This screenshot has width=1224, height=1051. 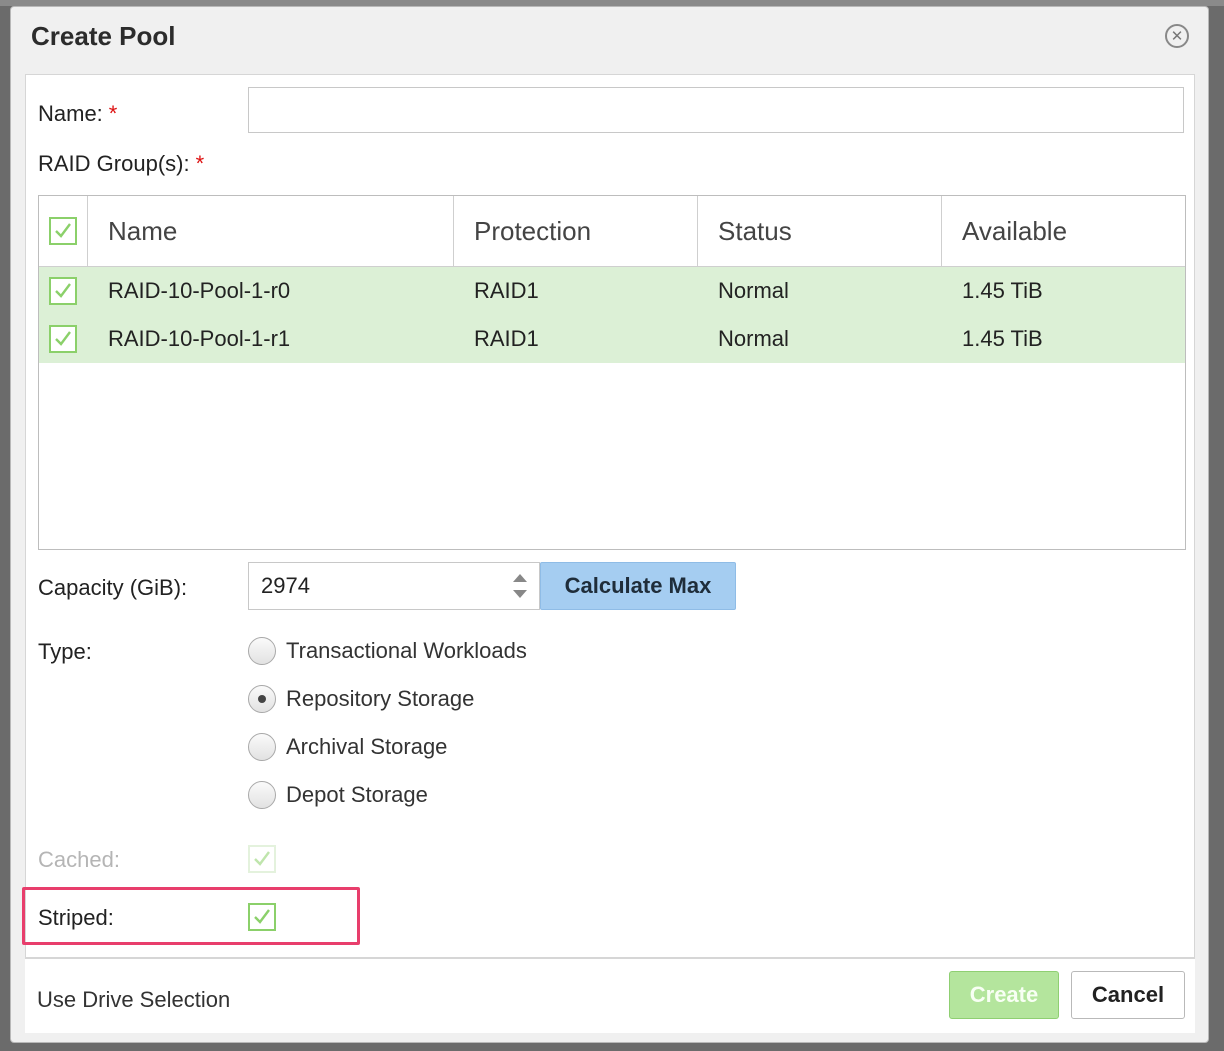 I want to click on close-icon: ✕, so click(x=1177, y=36).